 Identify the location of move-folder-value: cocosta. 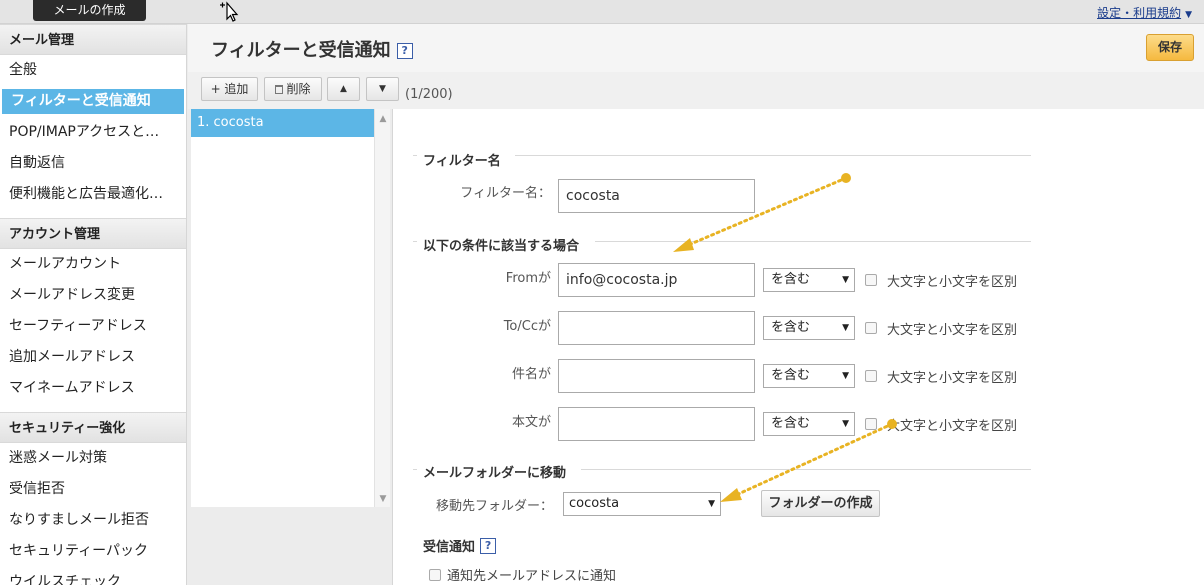
(594, 503).